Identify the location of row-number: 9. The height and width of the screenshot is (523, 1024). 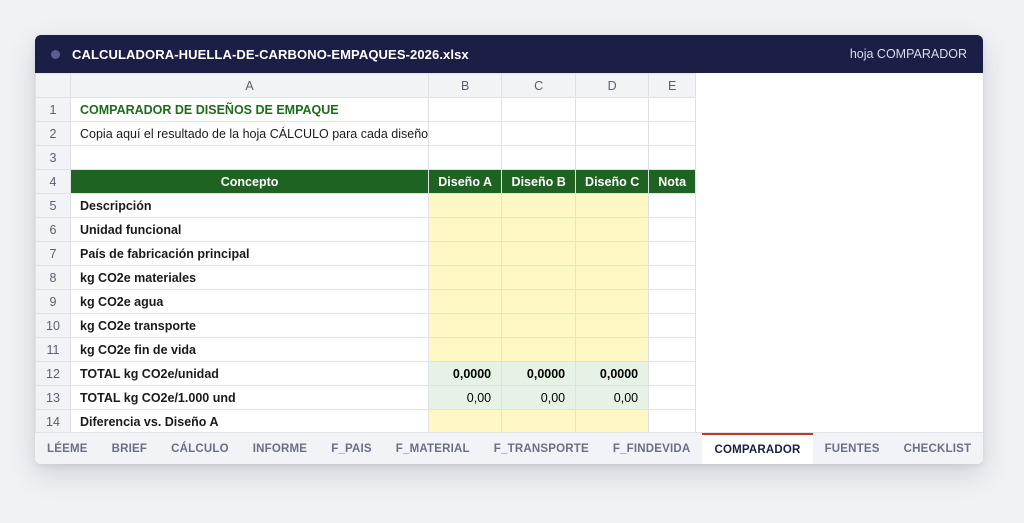
(53, 301).